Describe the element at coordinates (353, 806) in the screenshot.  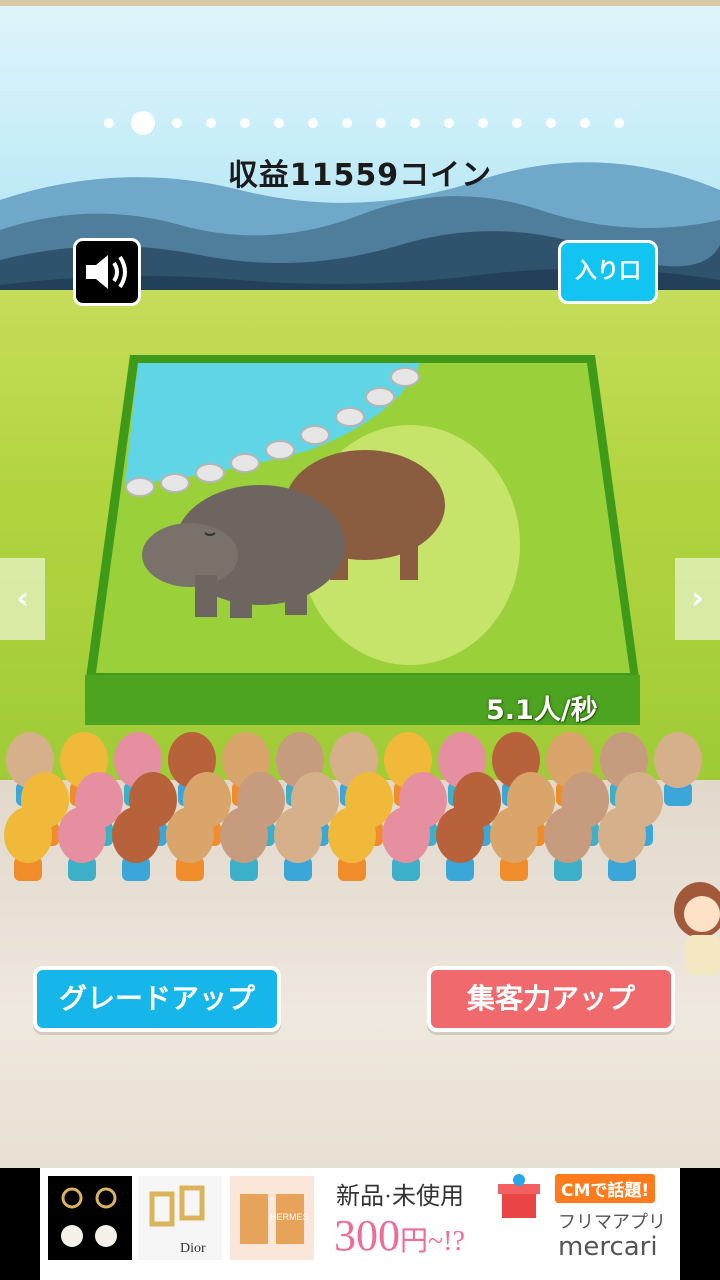
I see `visitor-crowd` at that location.